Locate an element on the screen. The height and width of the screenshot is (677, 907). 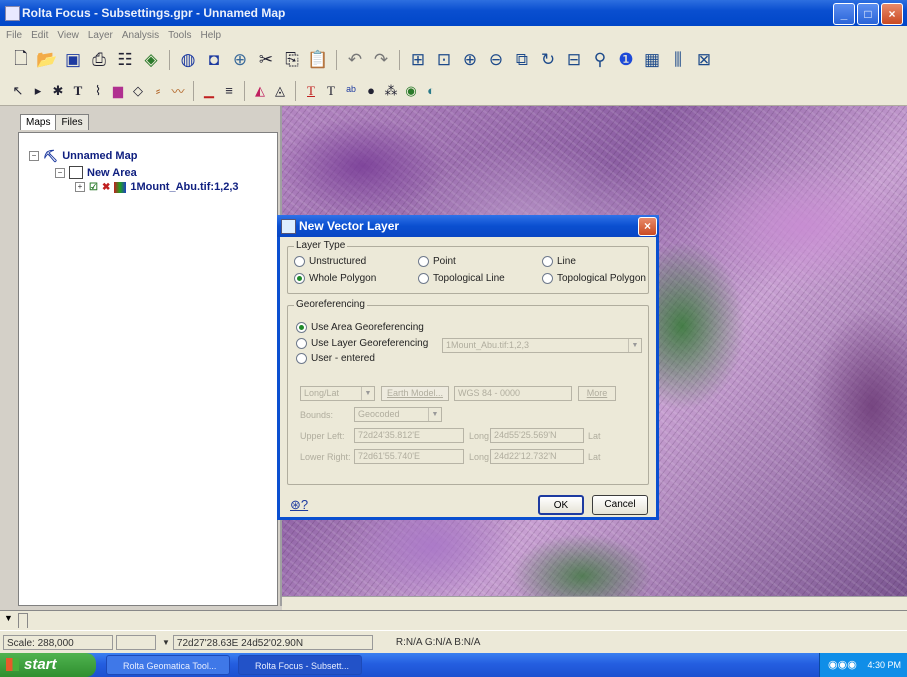
menu-analysis: Analysis is located at coordinates (140, 35).